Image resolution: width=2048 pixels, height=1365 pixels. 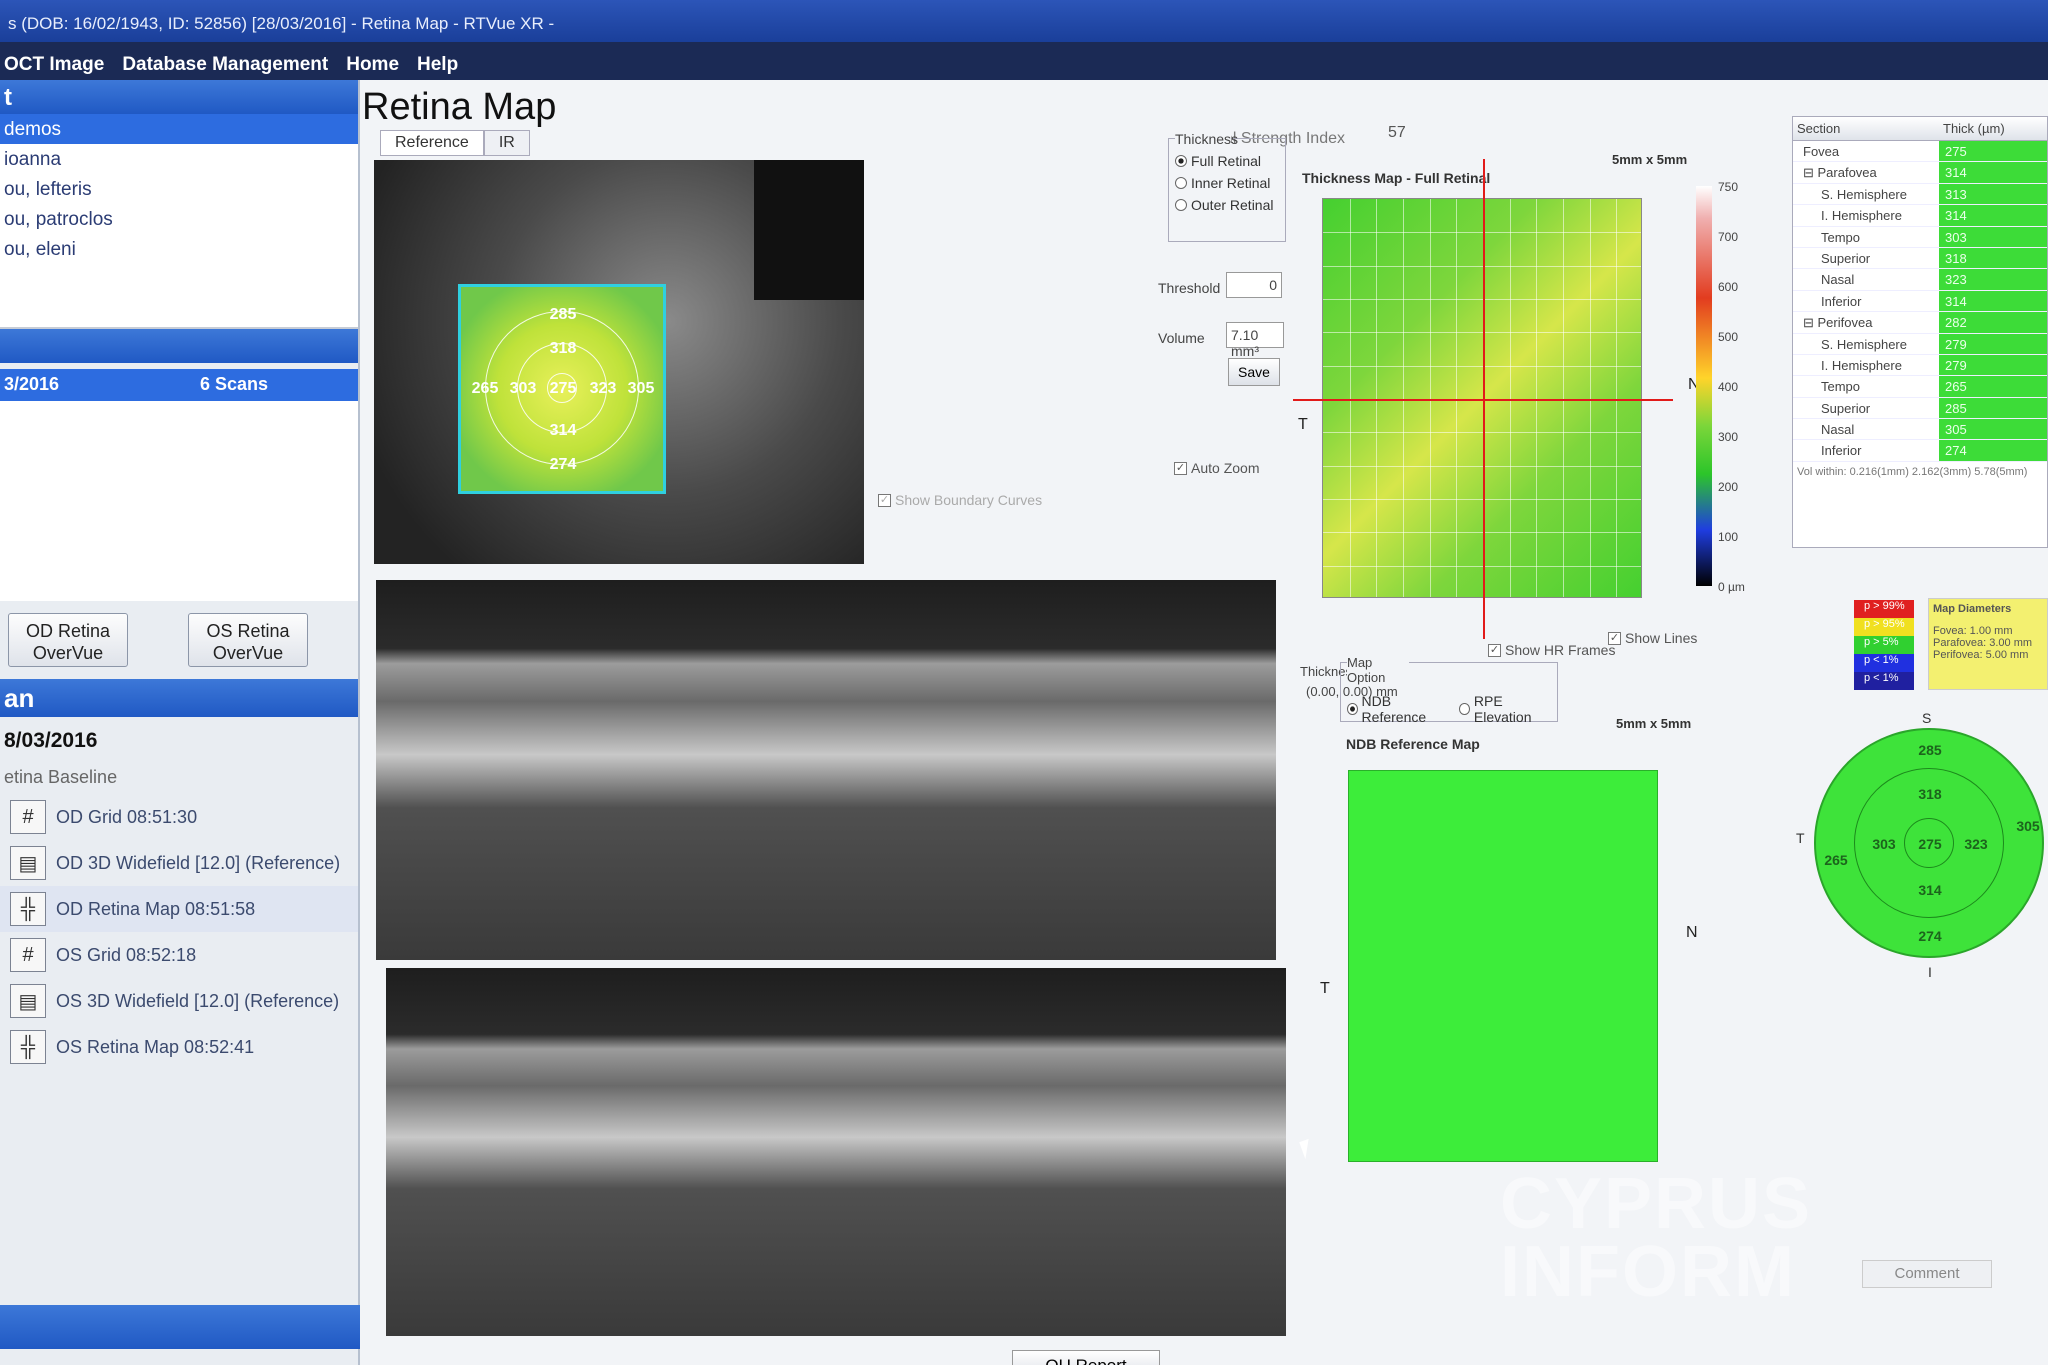 What do you see at coordinates (179, 129) in the screenshot?
I see `patient-item: demos` at bounding box center [179, 129].